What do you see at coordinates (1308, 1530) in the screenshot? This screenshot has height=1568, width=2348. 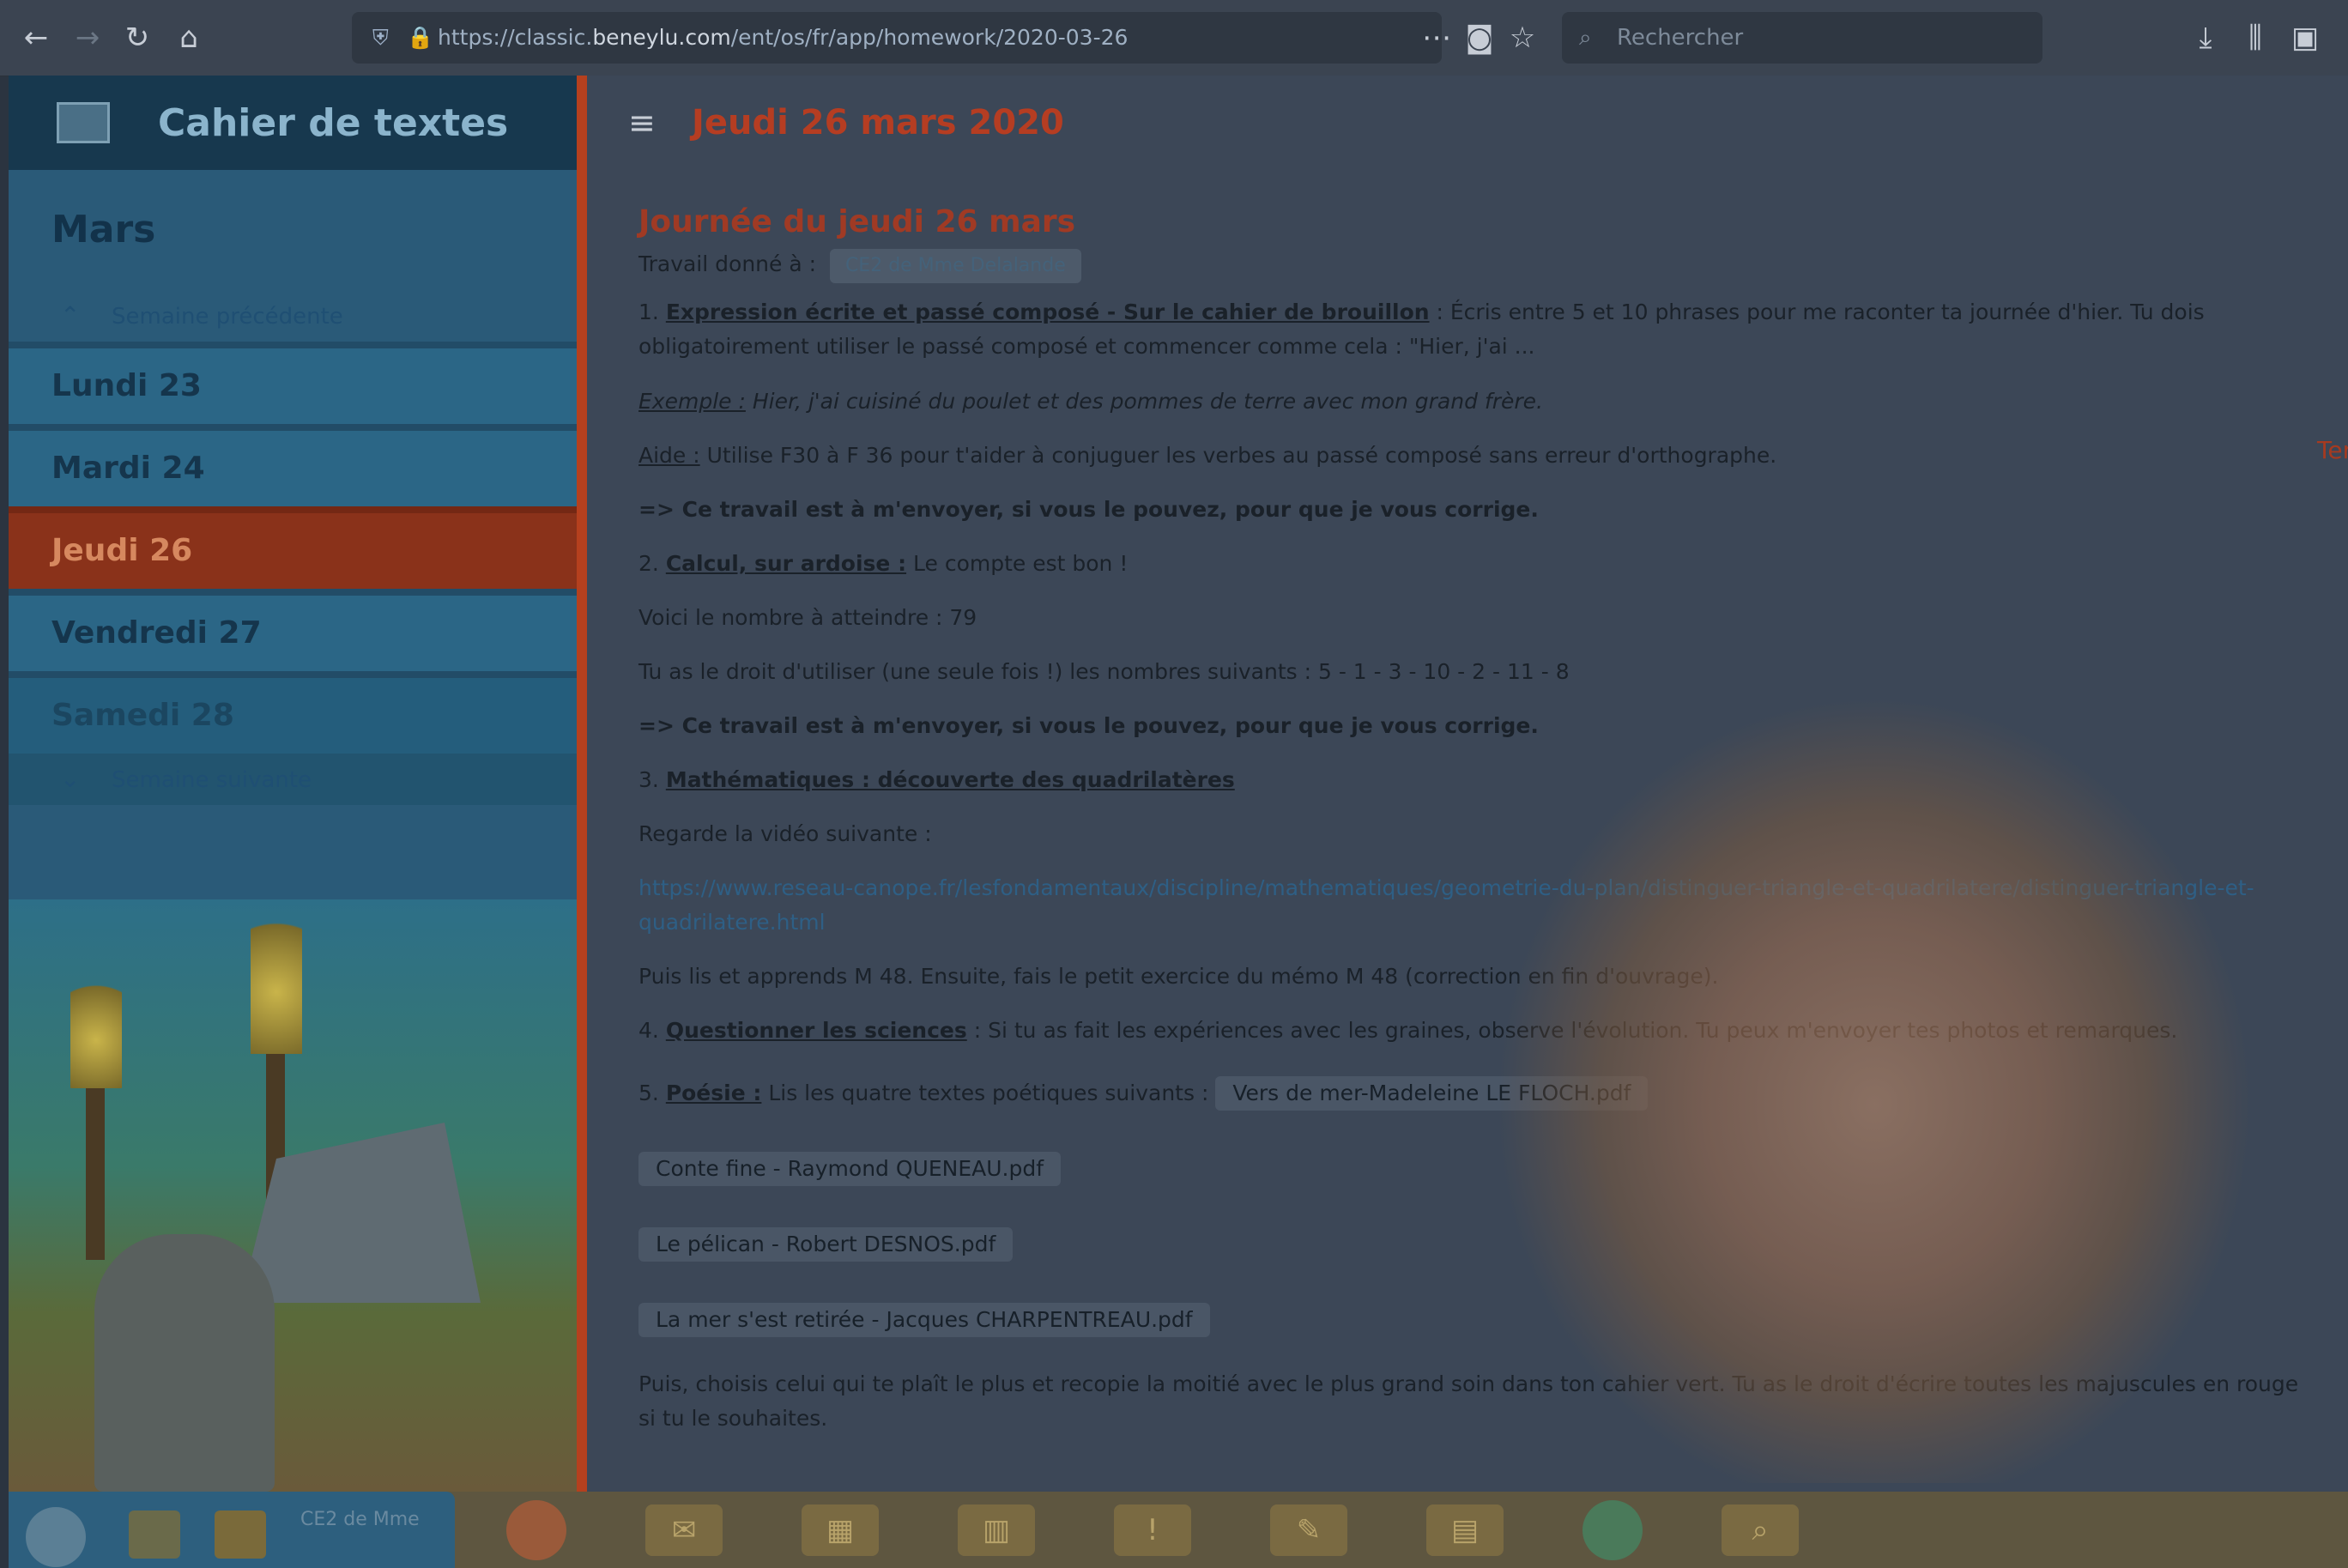 I see `activities-icon: ✎` at bounding box center [1308, 1530].